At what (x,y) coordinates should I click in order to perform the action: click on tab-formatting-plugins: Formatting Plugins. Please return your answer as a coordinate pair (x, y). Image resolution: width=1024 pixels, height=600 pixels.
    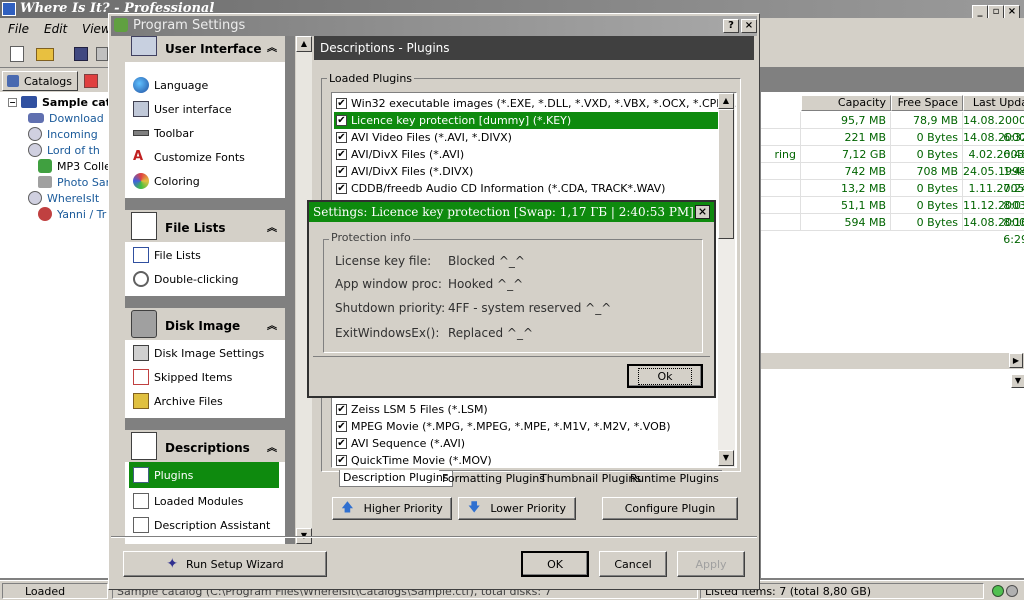
    Looking at the image, I should click on (493, 478).